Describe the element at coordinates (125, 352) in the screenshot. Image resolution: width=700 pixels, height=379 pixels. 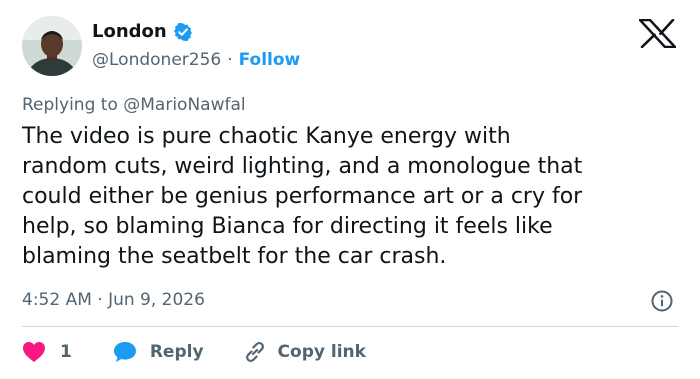
I see `reply-bubble-icon` at that location.